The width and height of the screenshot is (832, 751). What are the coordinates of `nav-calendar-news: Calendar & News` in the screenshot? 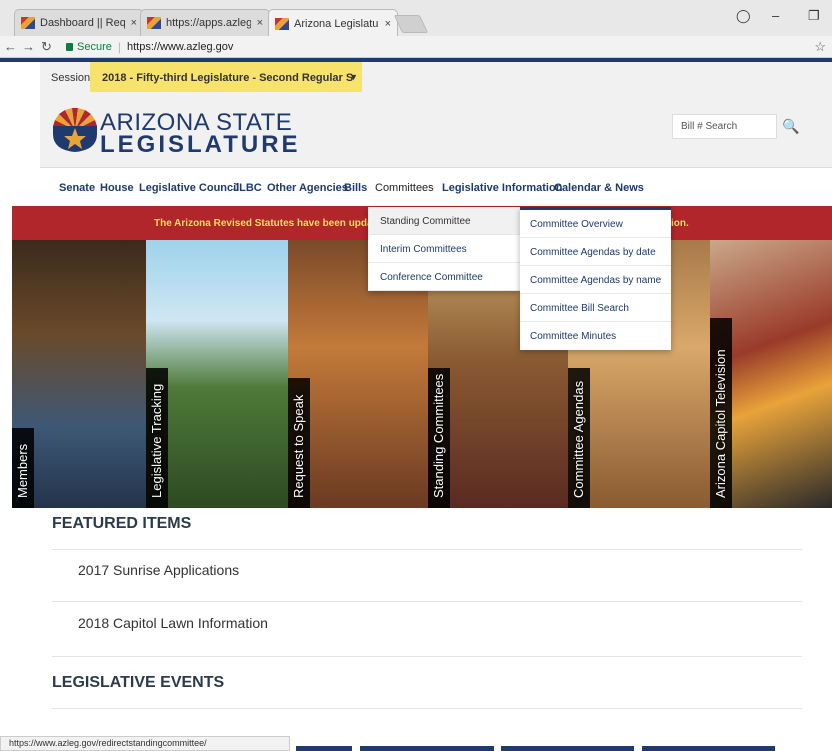 It's located at (599, 188).